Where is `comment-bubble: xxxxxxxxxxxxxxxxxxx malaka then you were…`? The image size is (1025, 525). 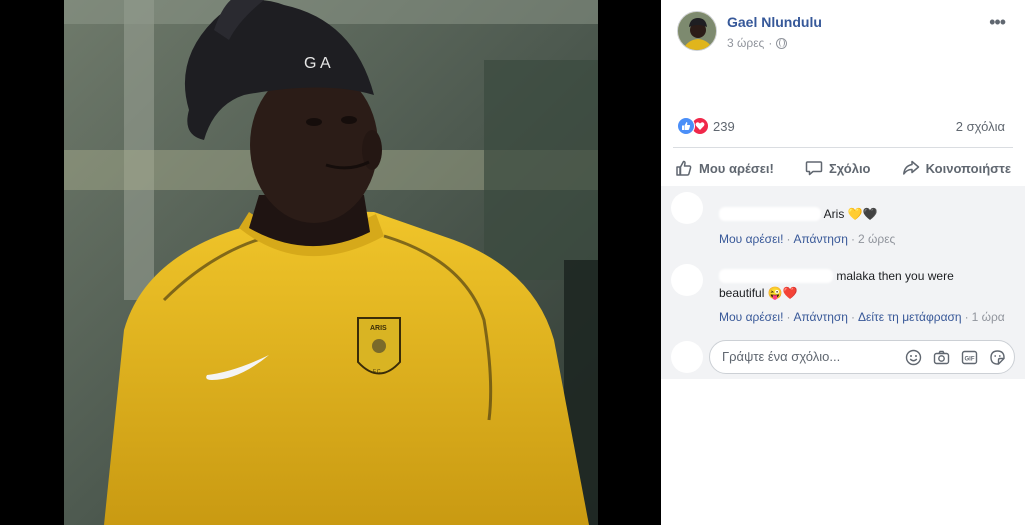 comment-bubble: xxxxxxxxxxxxxxxxxxx malaka then you were… is located at coordinates (845, 285).